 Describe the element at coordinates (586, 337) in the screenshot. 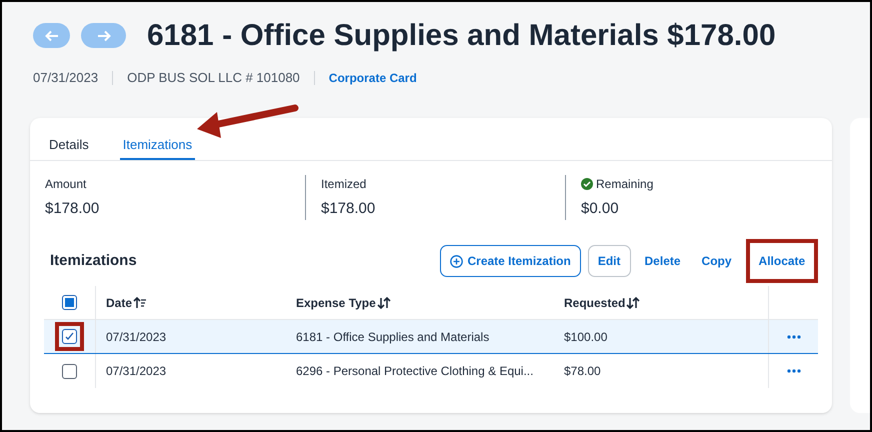

I see `table-cell: $100.00` at that location.